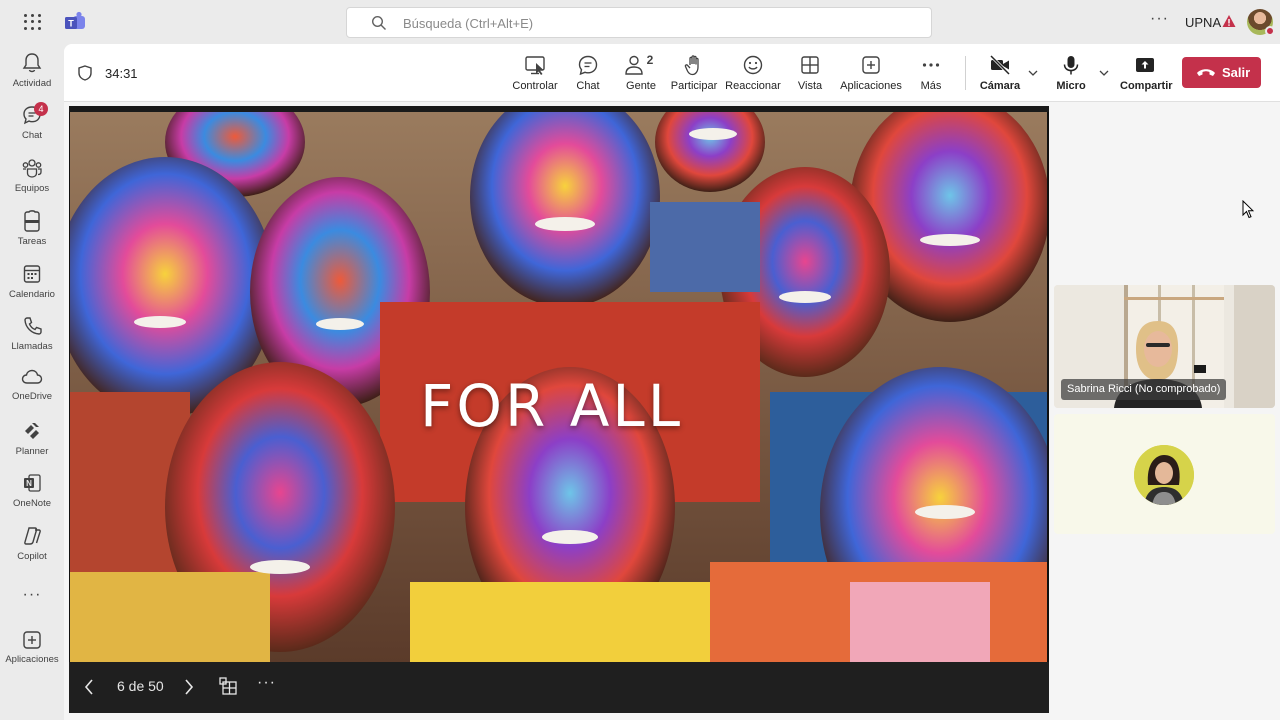  I want to click on apps-button: Aplicaciones, so click(871, 76).